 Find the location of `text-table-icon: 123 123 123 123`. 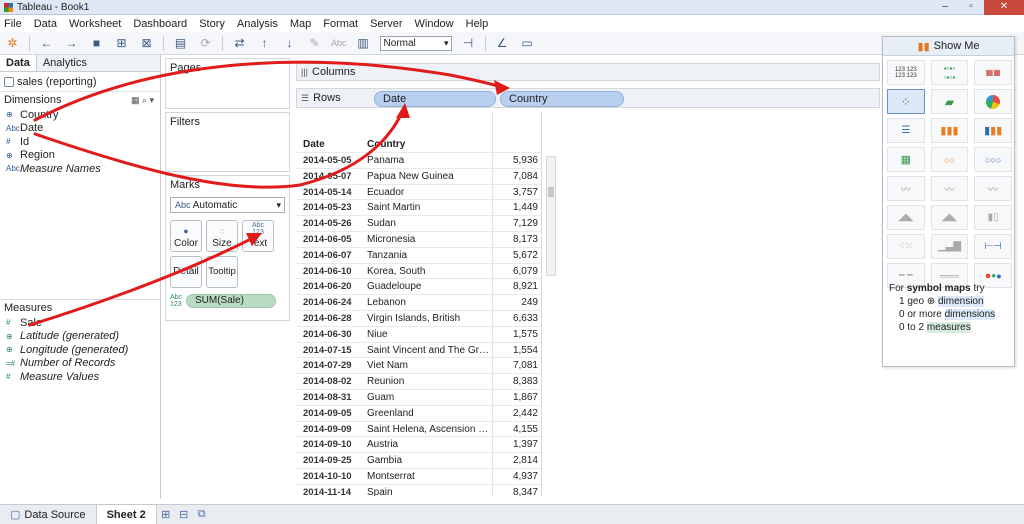

text-table-icon: 123 123 123 123 is located at coordinates (906, 72).